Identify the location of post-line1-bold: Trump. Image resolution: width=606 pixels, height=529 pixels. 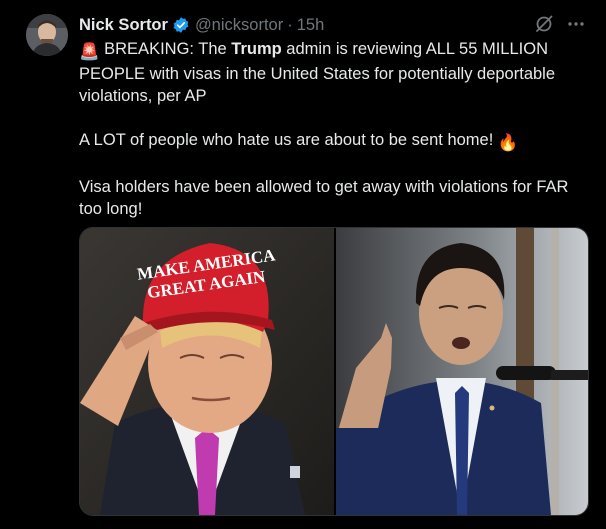
(256, 49).